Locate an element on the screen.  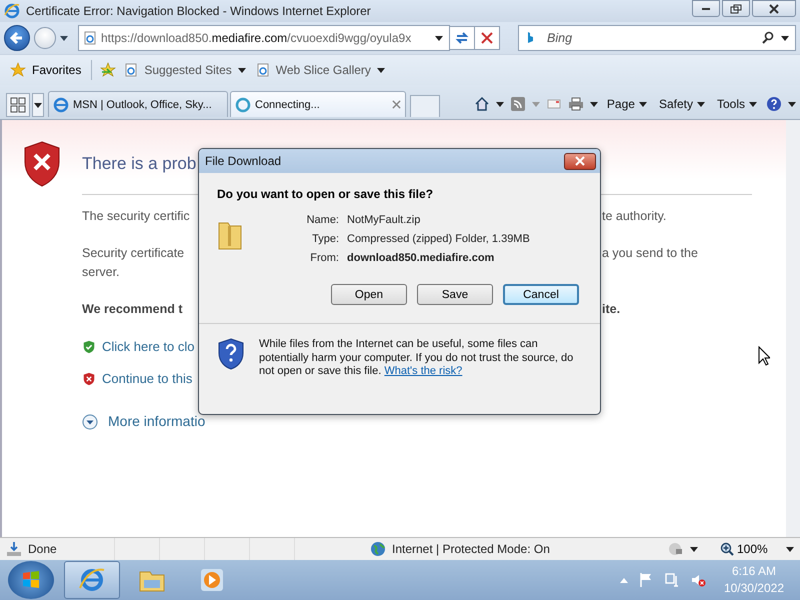
tab-list-button is located at coordinates (38, 105).